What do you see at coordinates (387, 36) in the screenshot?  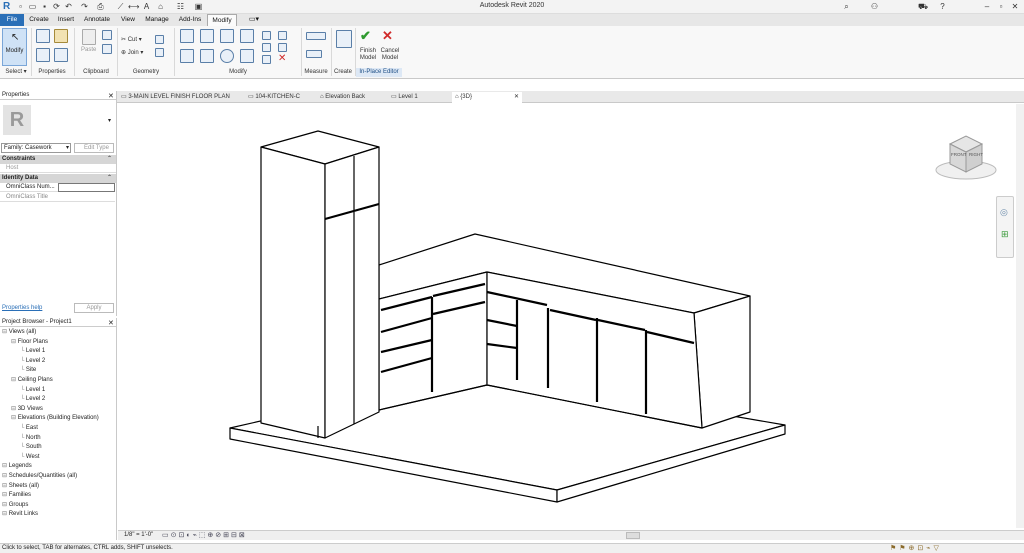 I see `cancel-model-icon: ✕` at bounding box center [387, 36].